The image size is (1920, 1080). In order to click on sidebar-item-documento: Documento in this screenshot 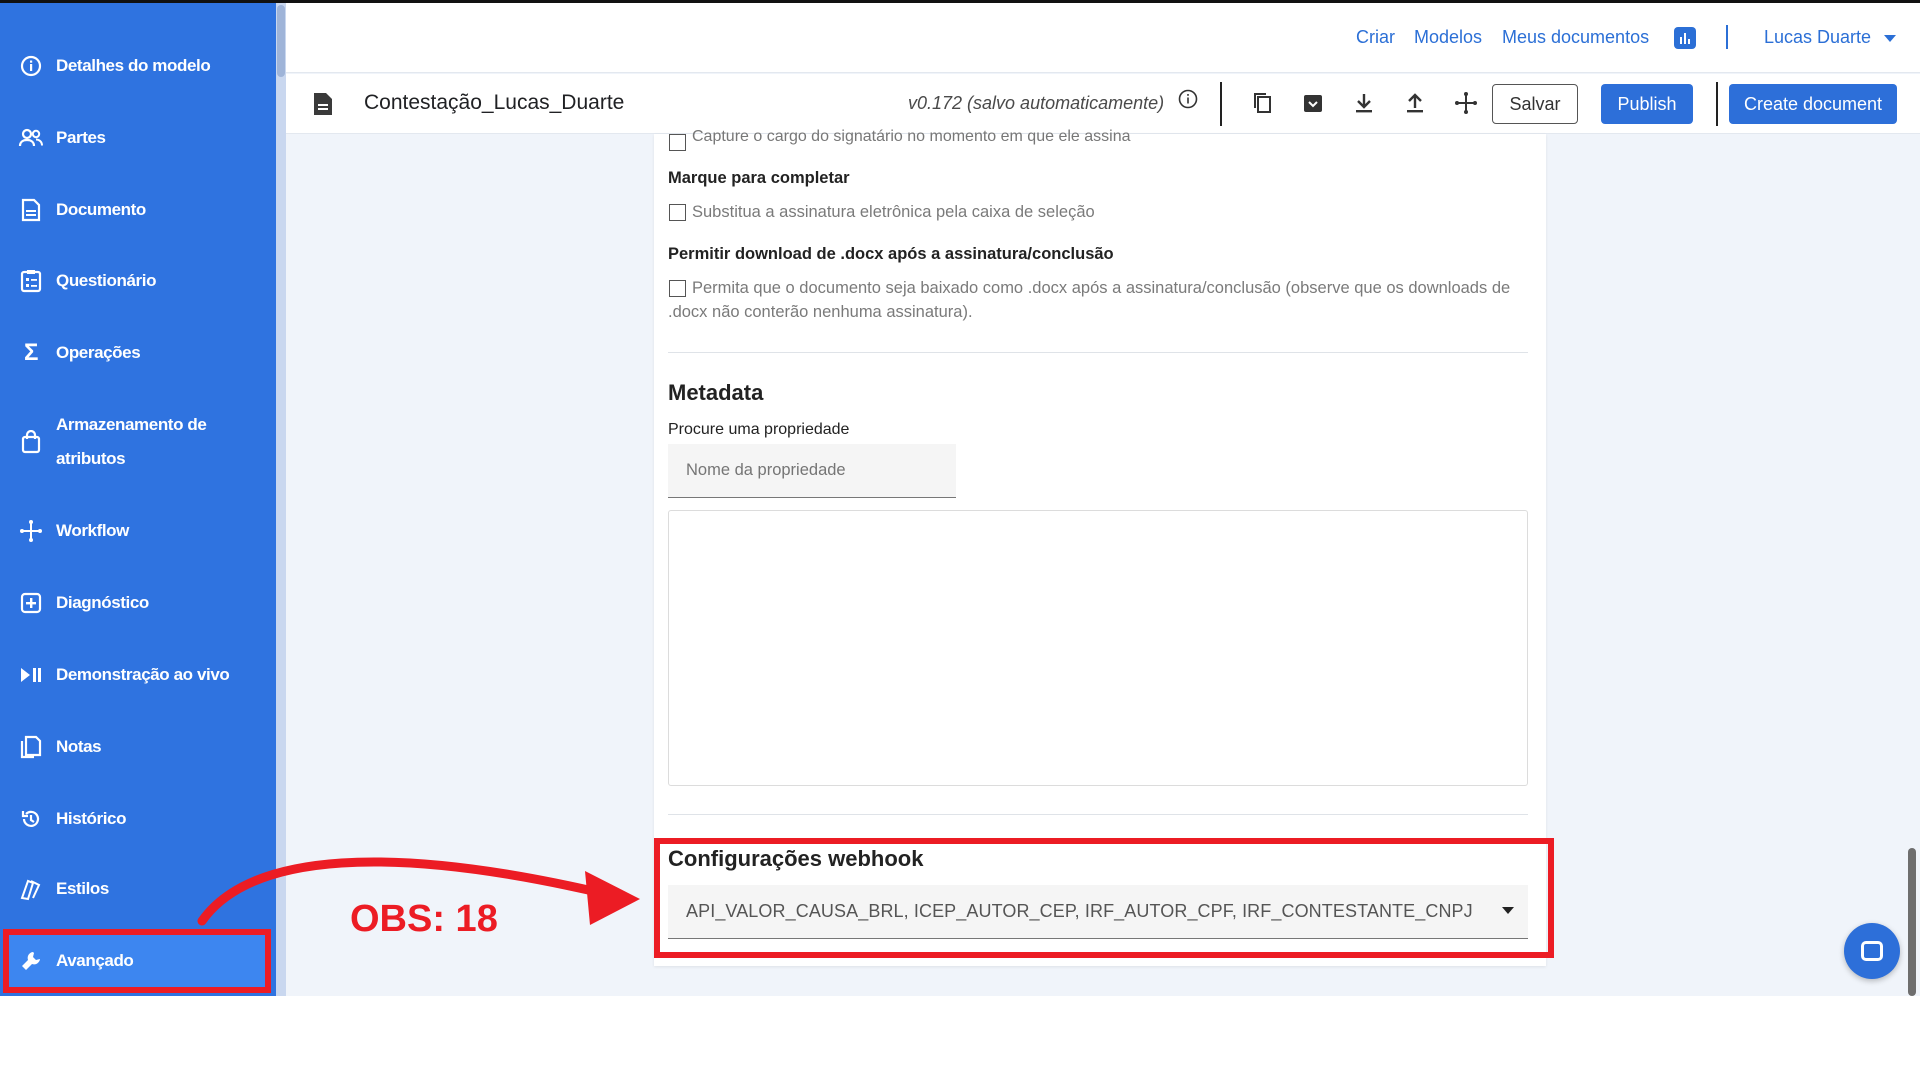, I will do `click(143, 210)`.